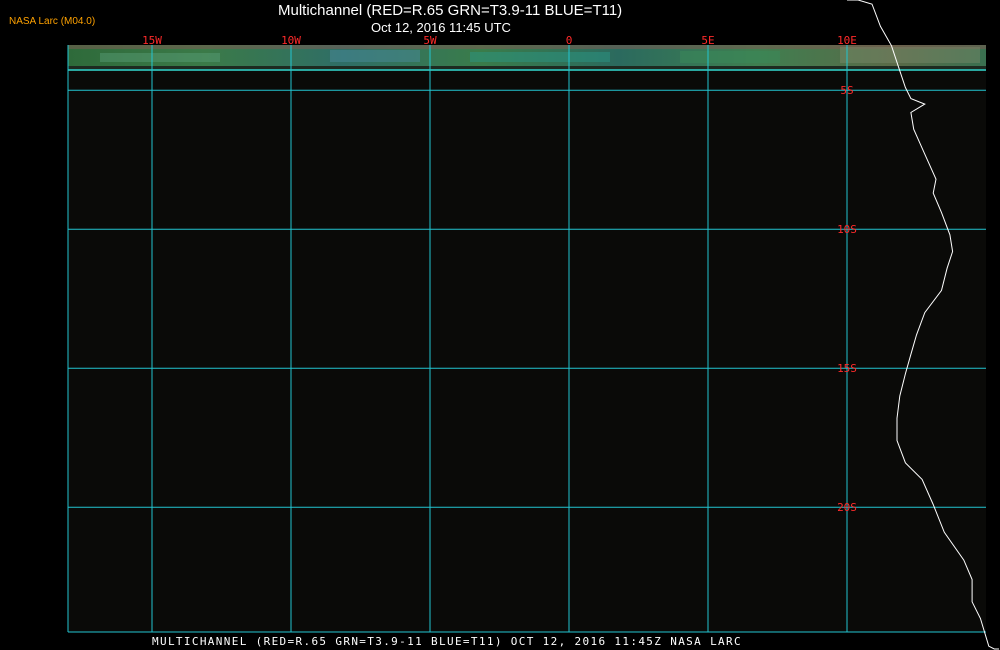 The height and width of the screenshot is (650, 1000). What do you see at coordinates (291, 40) in the screenshot?
I see `longitude-label-10w: 10W` at bounding box center [291, 40].